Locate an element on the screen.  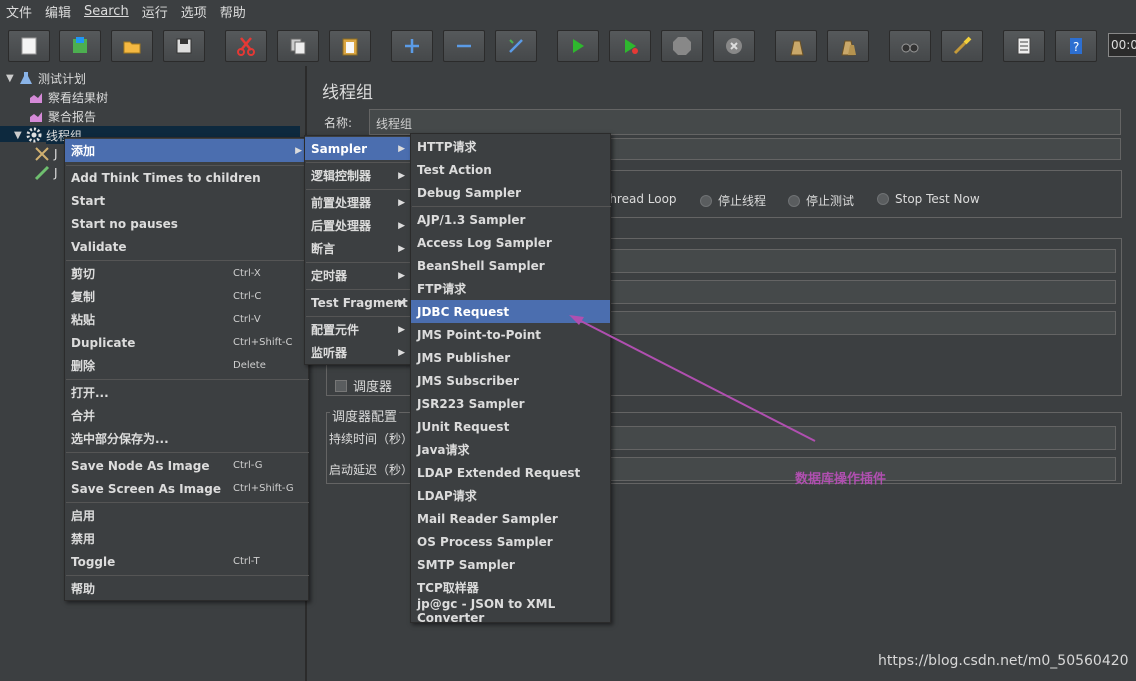
tree-node-child-2: J is located at coordinates (46, 173).